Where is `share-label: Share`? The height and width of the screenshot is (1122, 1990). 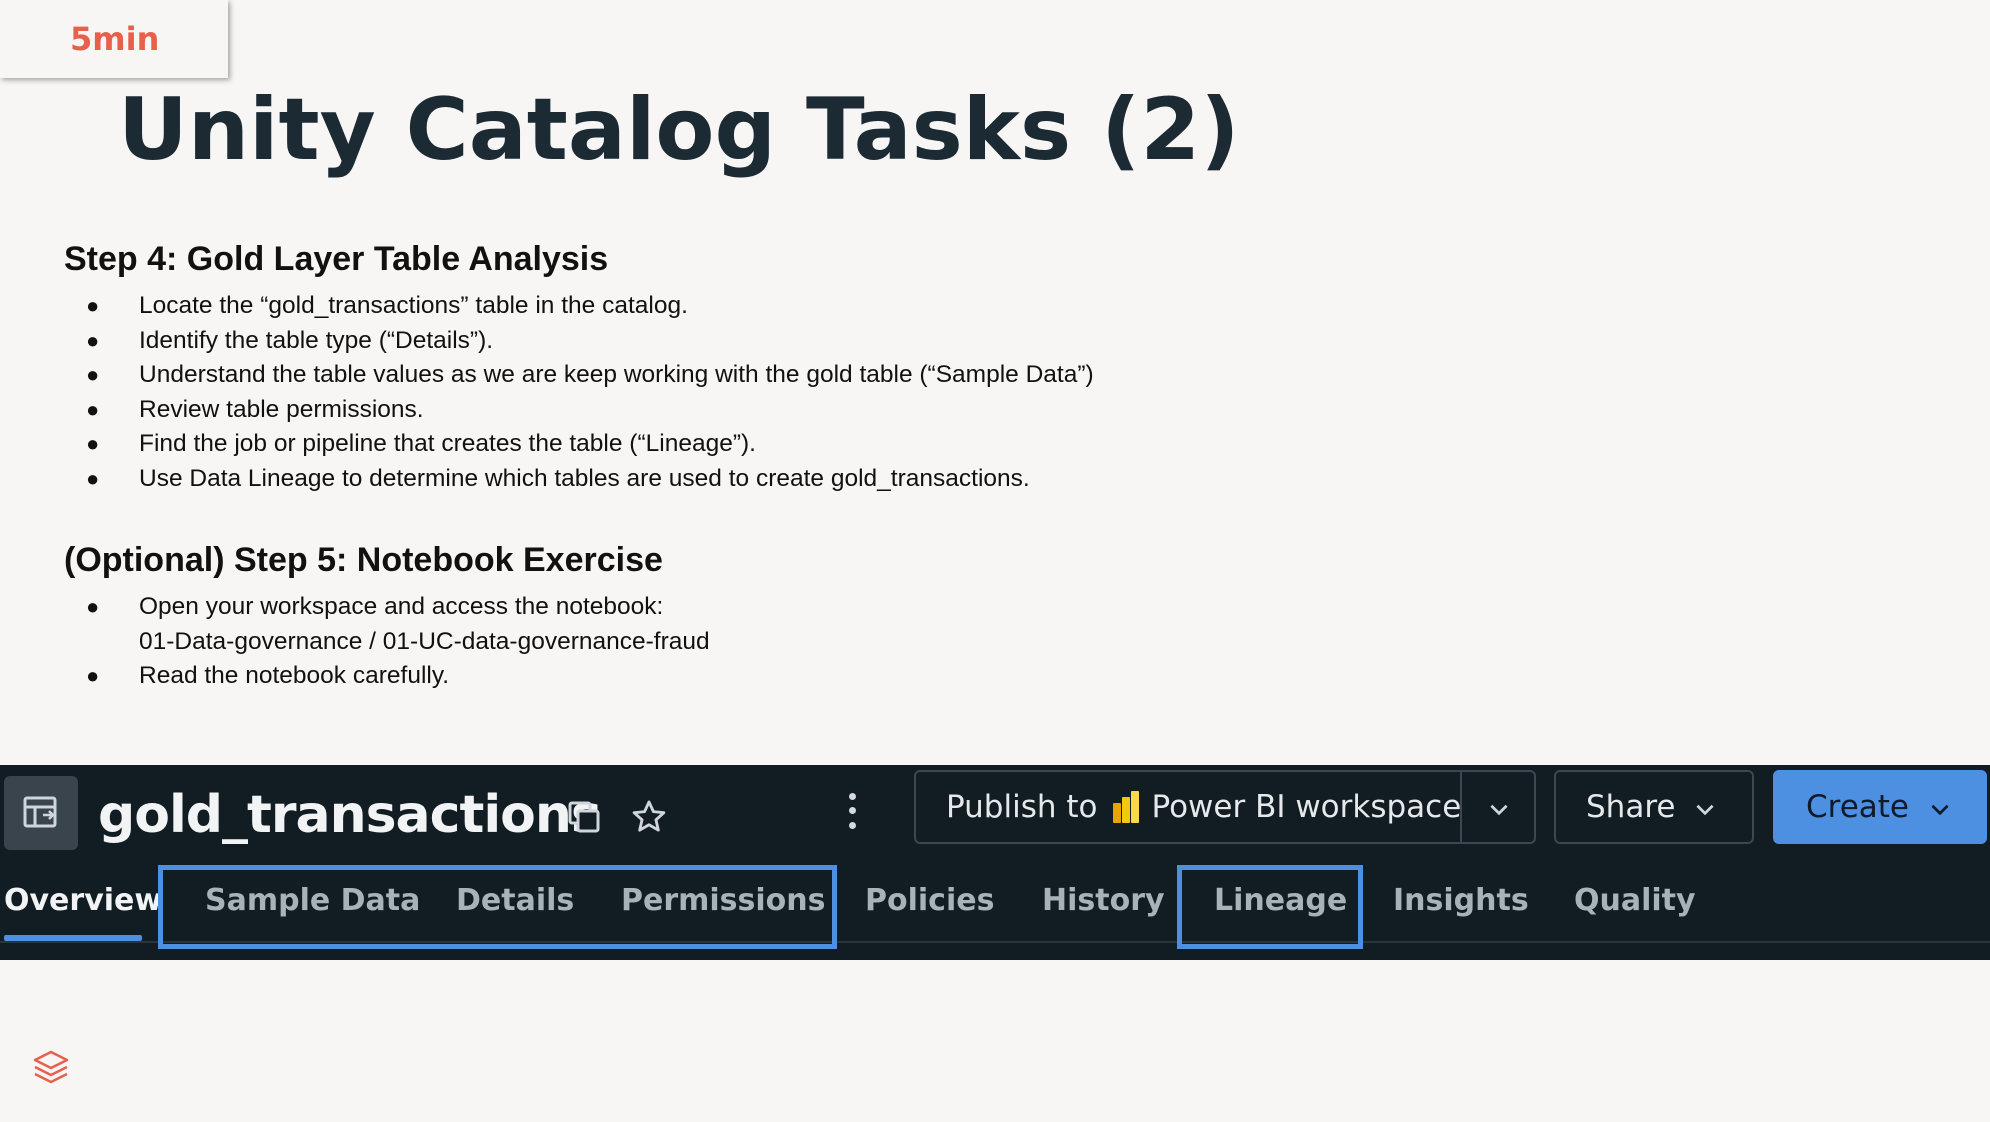 share-label: Share is located at coordinates (1631, 807).